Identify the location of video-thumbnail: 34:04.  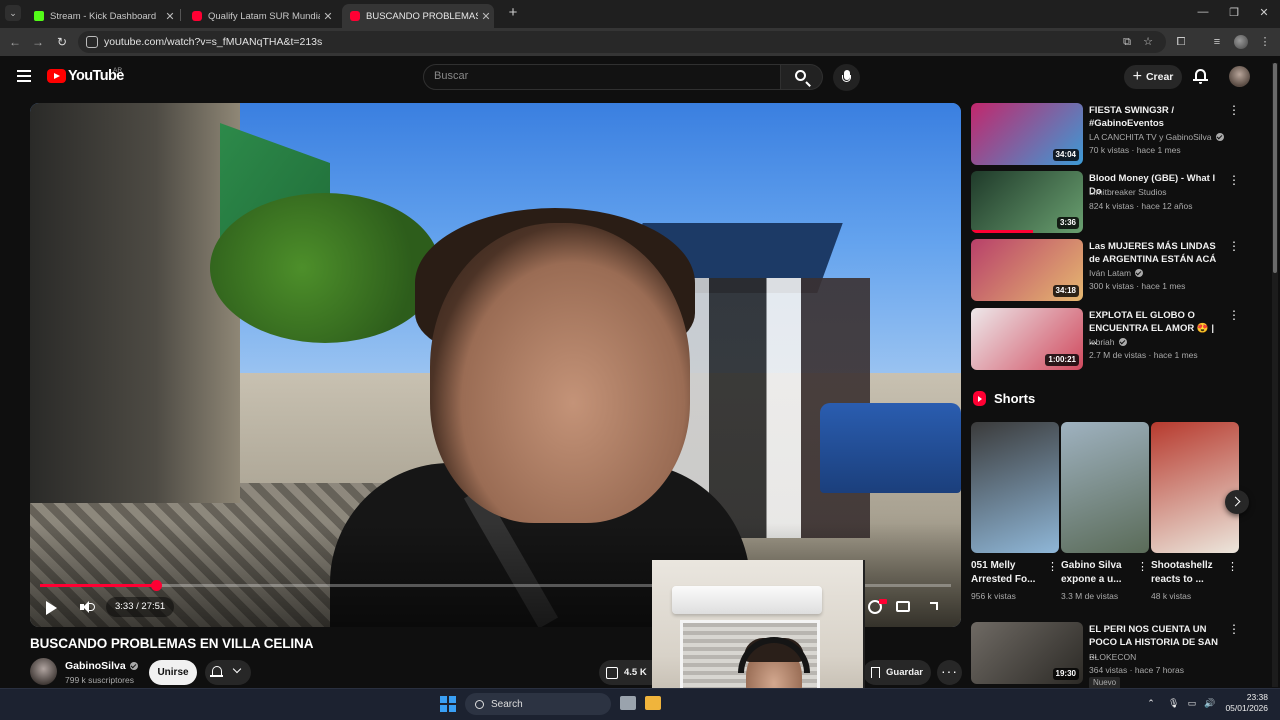
(1027, 134).